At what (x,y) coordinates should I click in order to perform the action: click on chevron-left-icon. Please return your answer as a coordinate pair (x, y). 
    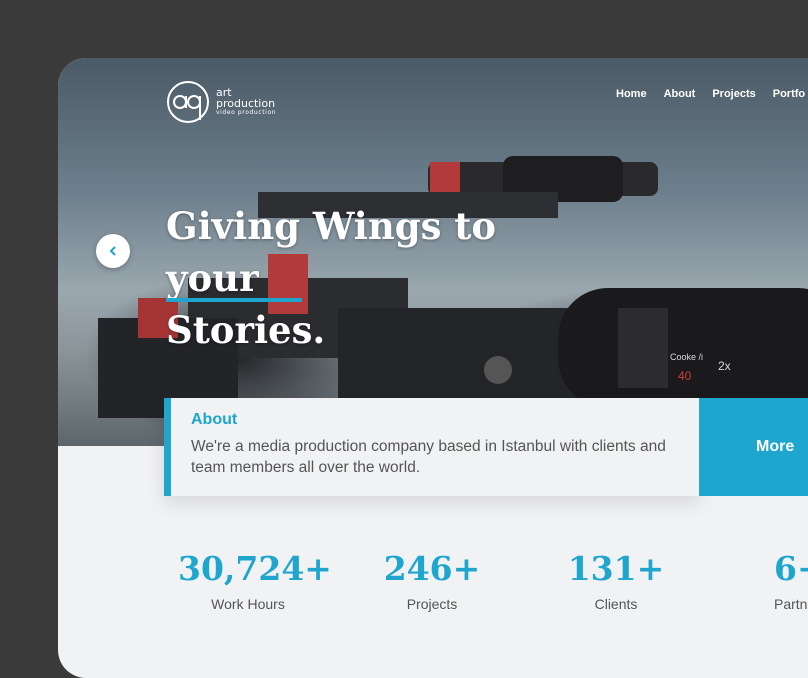
    Looking at the image, I should click on (112, 251).